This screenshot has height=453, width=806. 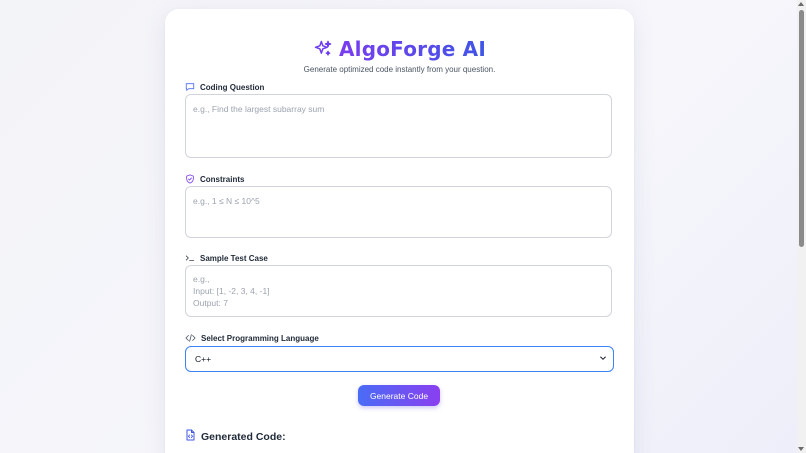 I want to click on terminal-icon, so click(x=190, y=258).